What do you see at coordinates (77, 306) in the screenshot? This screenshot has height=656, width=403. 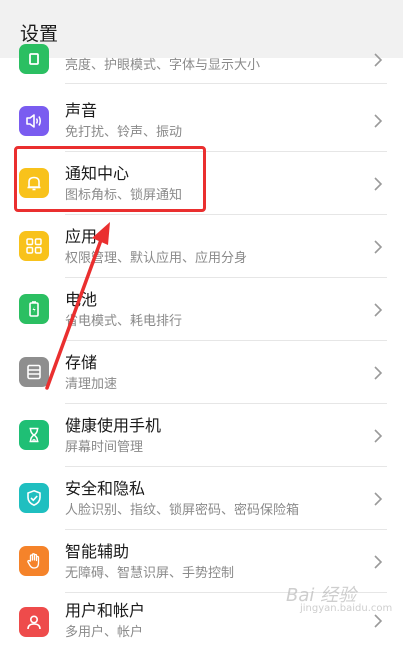 I see `annotation-arrow` at bounding box center [77, 306].